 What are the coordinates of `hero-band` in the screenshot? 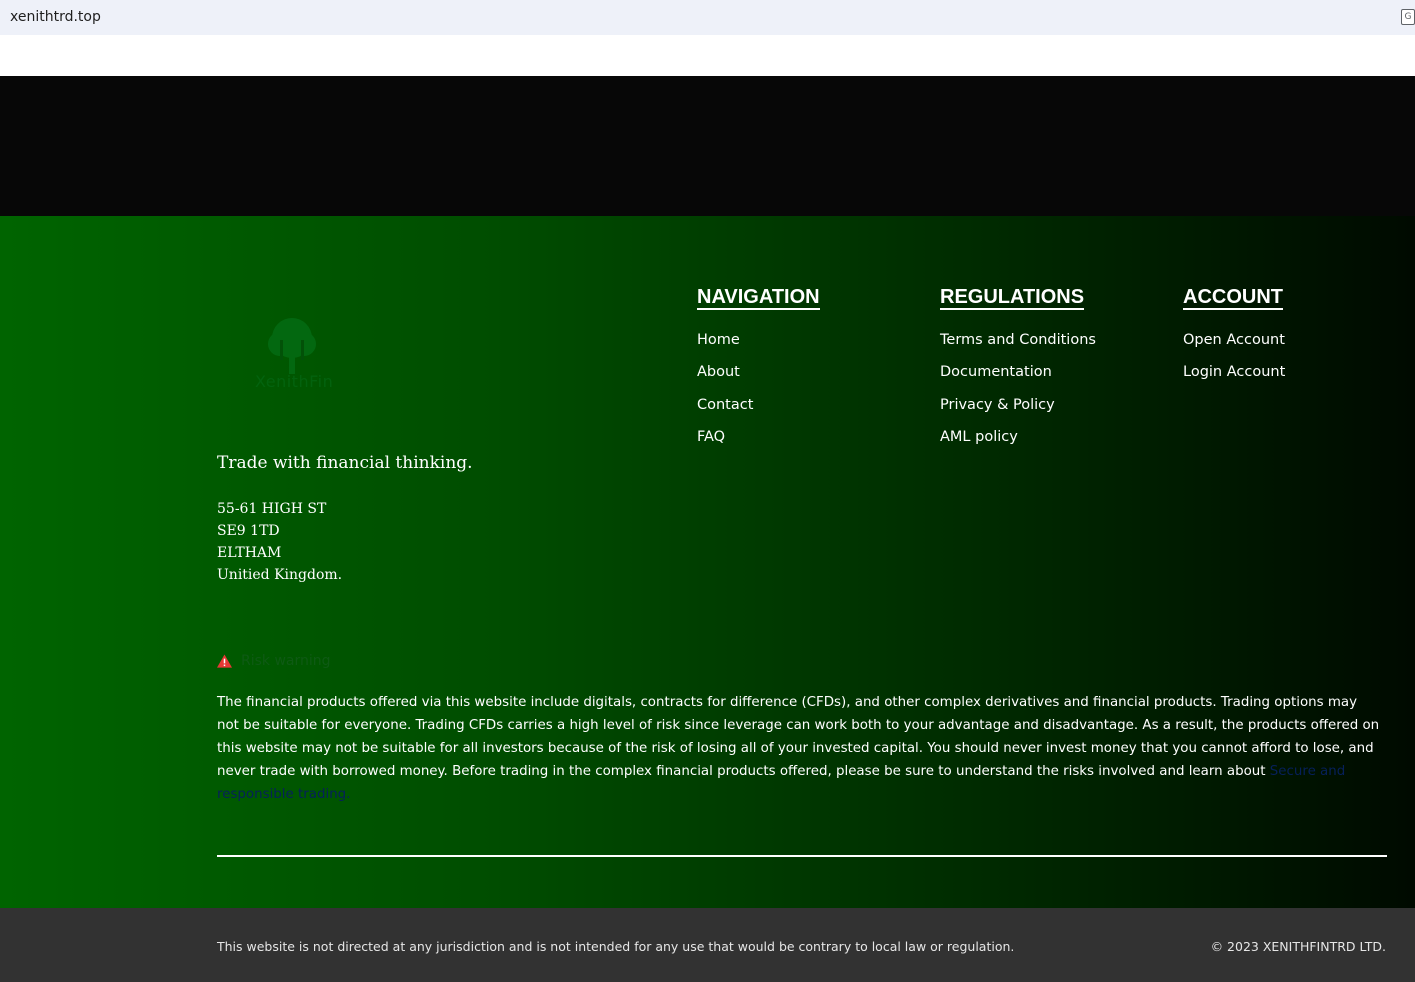 It's located at (707, 146).